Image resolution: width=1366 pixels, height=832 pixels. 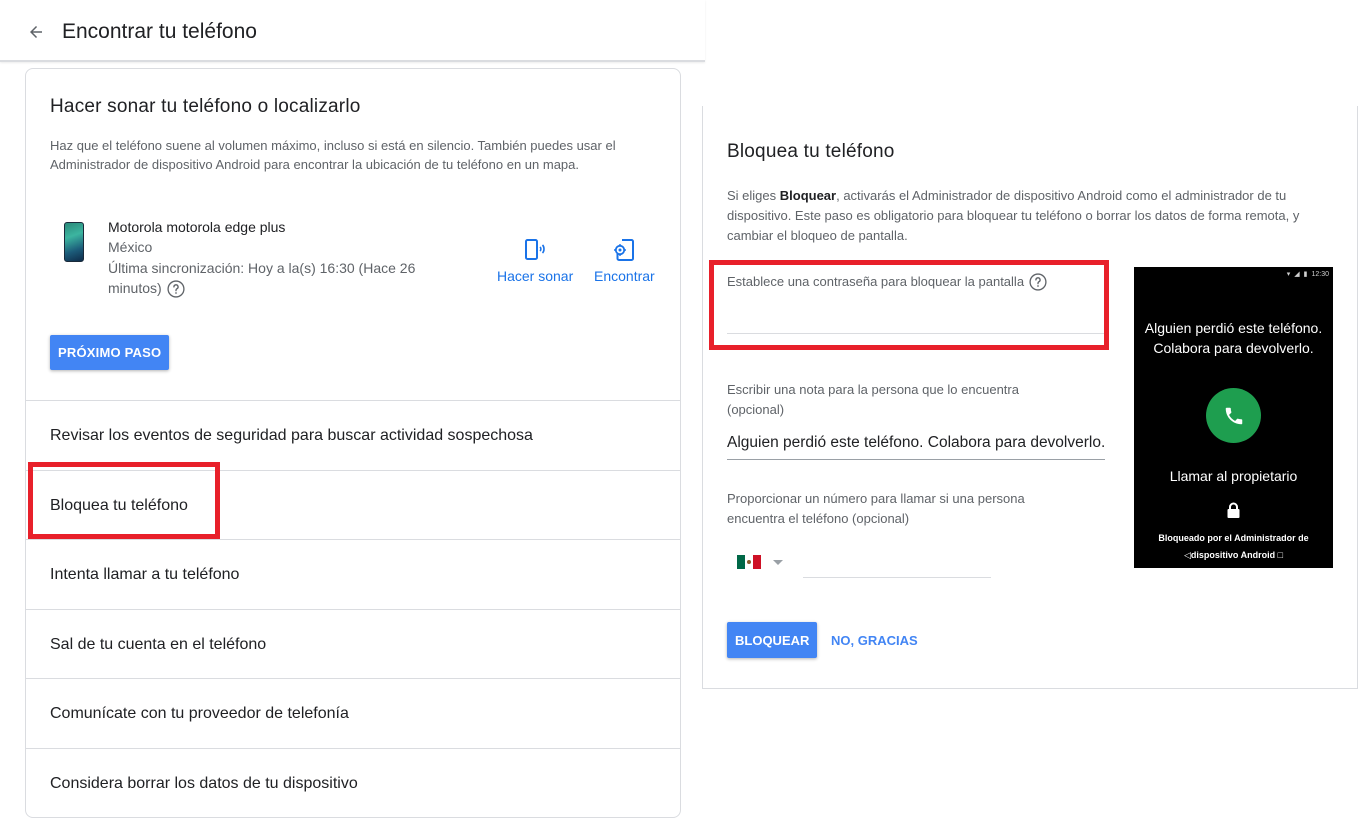 What do you see at coordinates (772, 640) in the screenshot?
I see `lock-button: BLOQUEAR` at bounding box center [772, 640].